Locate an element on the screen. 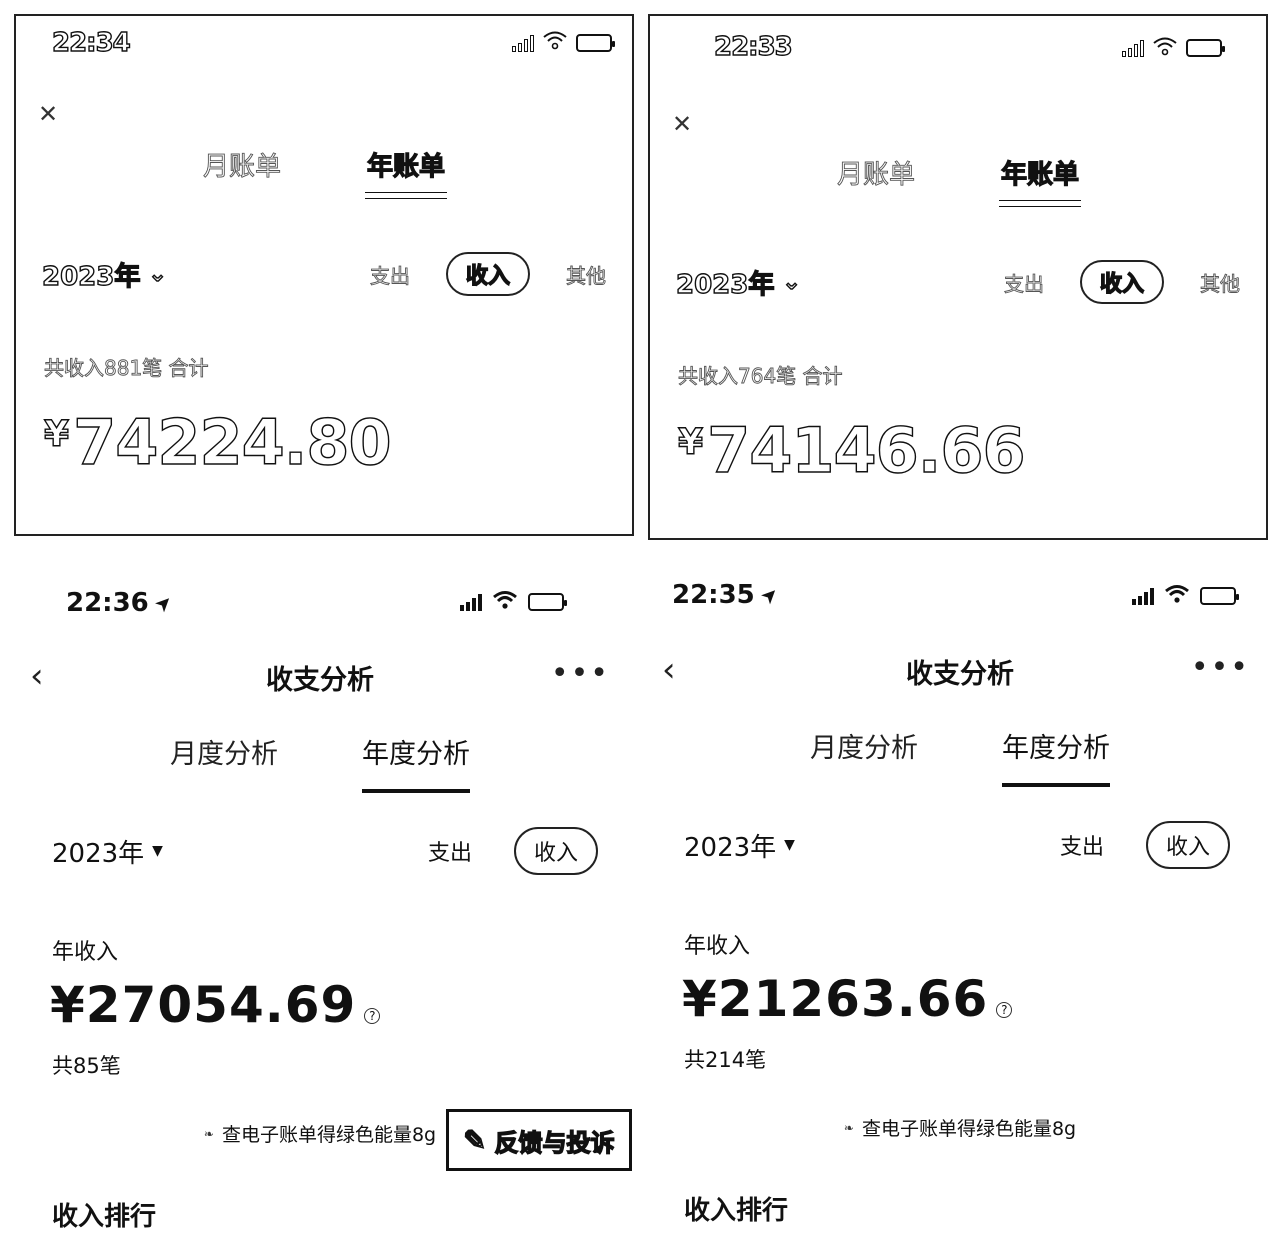  feedback-button: ✎ 反馈与投诉 is located at coordinates (539, 1140).